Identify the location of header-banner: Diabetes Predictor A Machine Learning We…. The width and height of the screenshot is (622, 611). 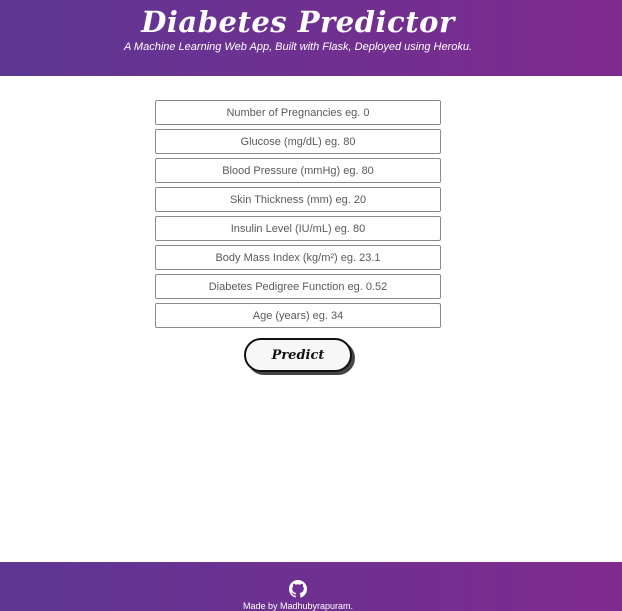
(311, 38).